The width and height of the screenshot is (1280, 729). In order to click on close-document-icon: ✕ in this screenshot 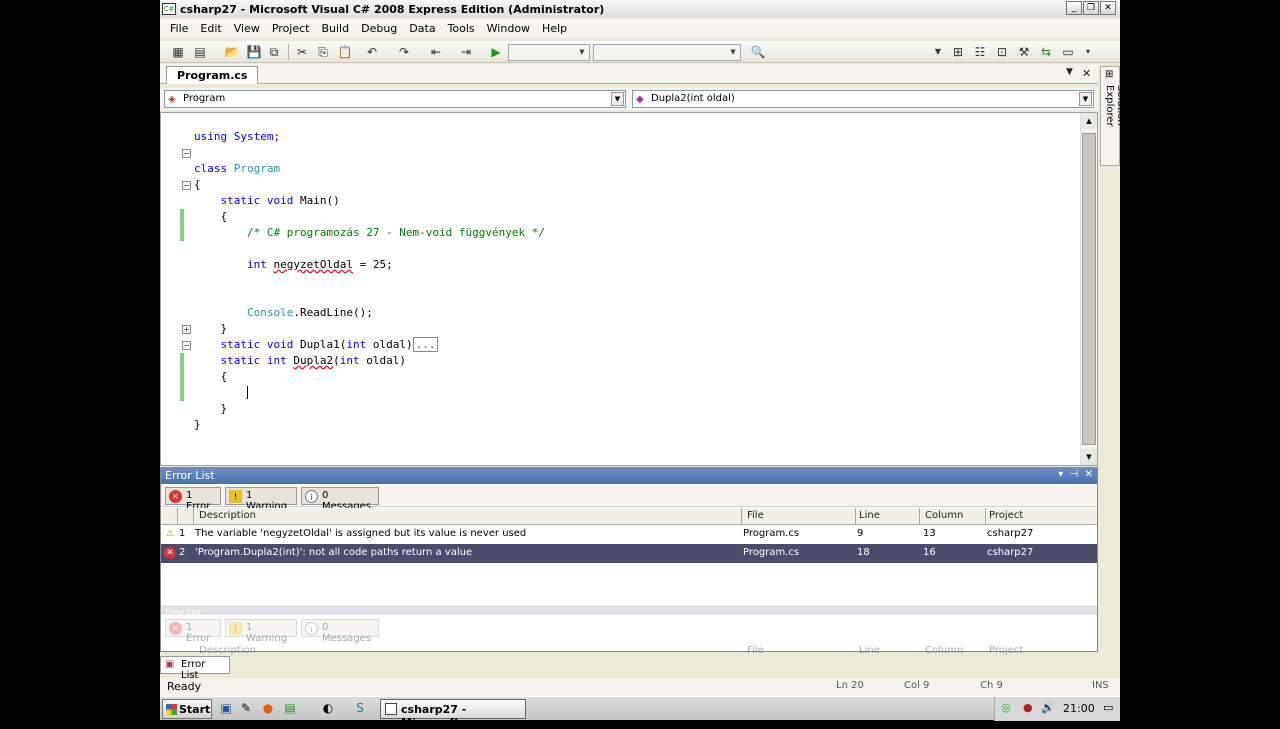, I will do `click(1086, 73)`.